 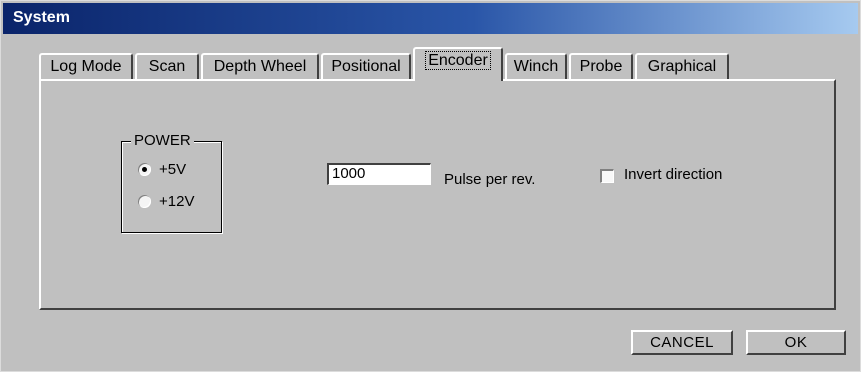 What do you see at coordinates (171, 183) in the screenshot?
I see `power-groupbox: POWER +5V +12V` at bounding box center [171, 183].